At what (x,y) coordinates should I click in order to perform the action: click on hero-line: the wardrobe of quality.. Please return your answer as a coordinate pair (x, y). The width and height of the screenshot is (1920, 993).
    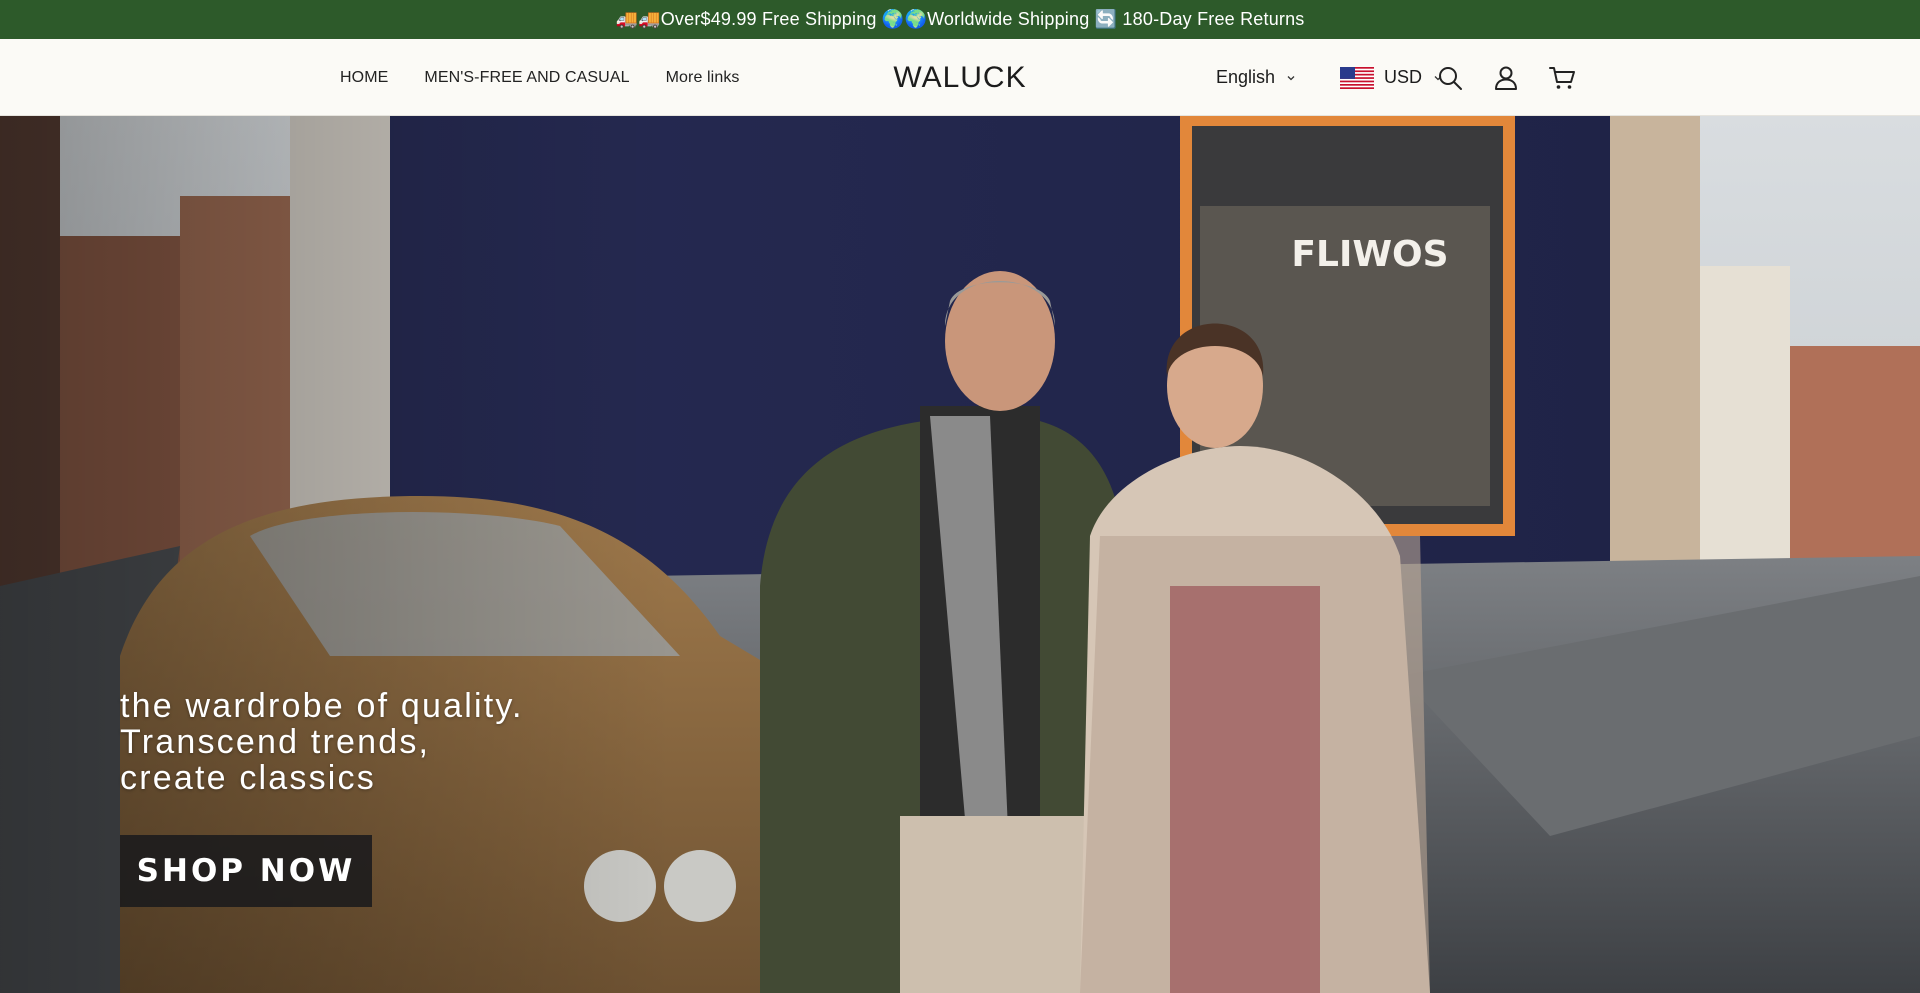
    Looking at the image, I should click on (322, 706).